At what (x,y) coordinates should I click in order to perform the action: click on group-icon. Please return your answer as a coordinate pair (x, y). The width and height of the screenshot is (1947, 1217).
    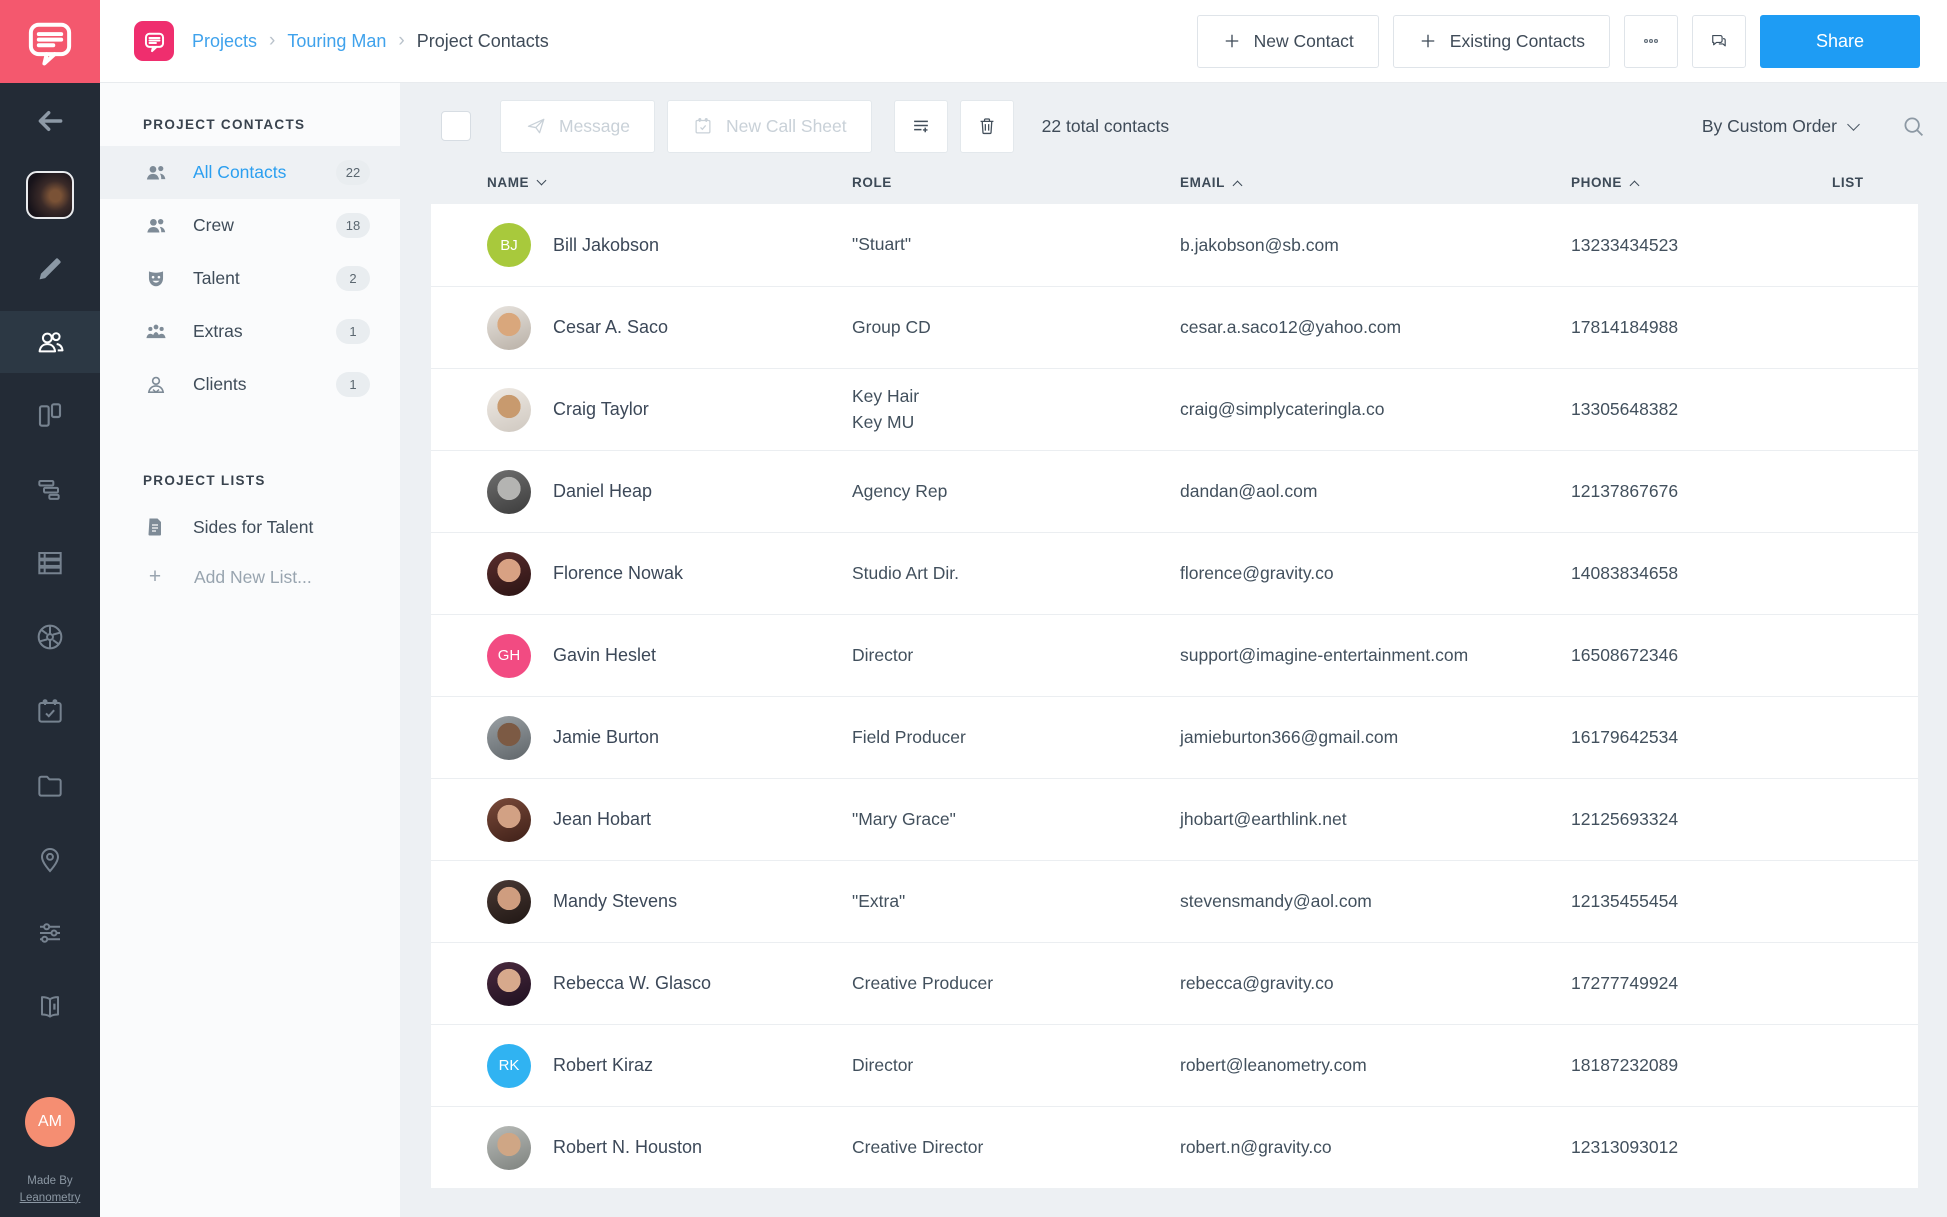
    Looking at the image, I should click on (156, 173).